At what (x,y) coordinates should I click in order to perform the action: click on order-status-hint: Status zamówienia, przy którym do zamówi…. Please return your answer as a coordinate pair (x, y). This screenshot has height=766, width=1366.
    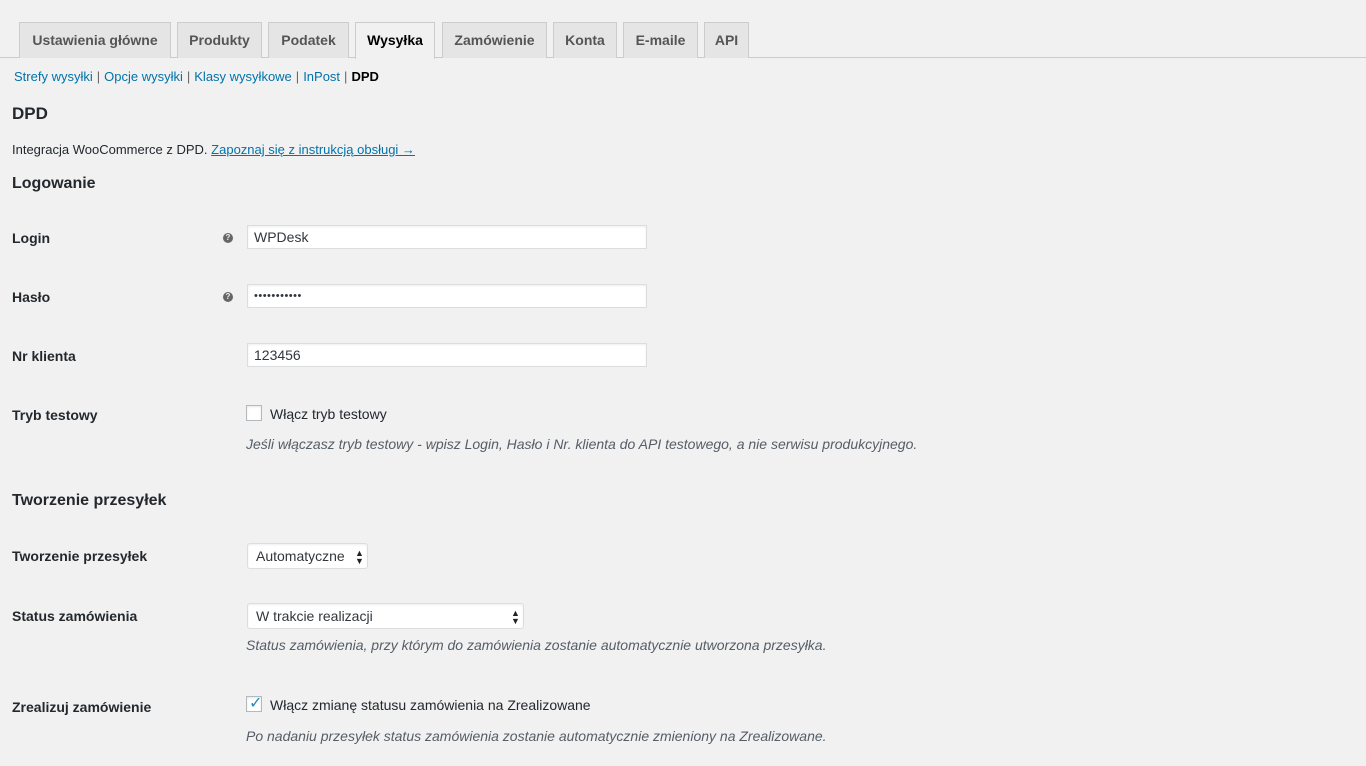
    Looking at the image, I should click on (536, 645).